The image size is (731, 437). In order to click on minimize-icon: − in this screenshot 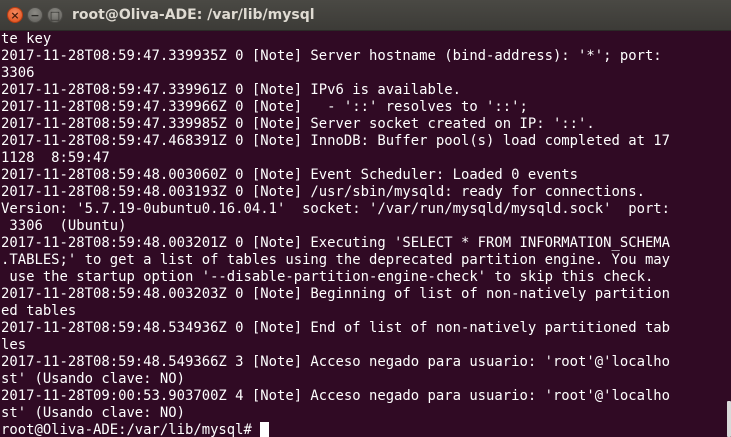, I will do `click(35, 15)`.